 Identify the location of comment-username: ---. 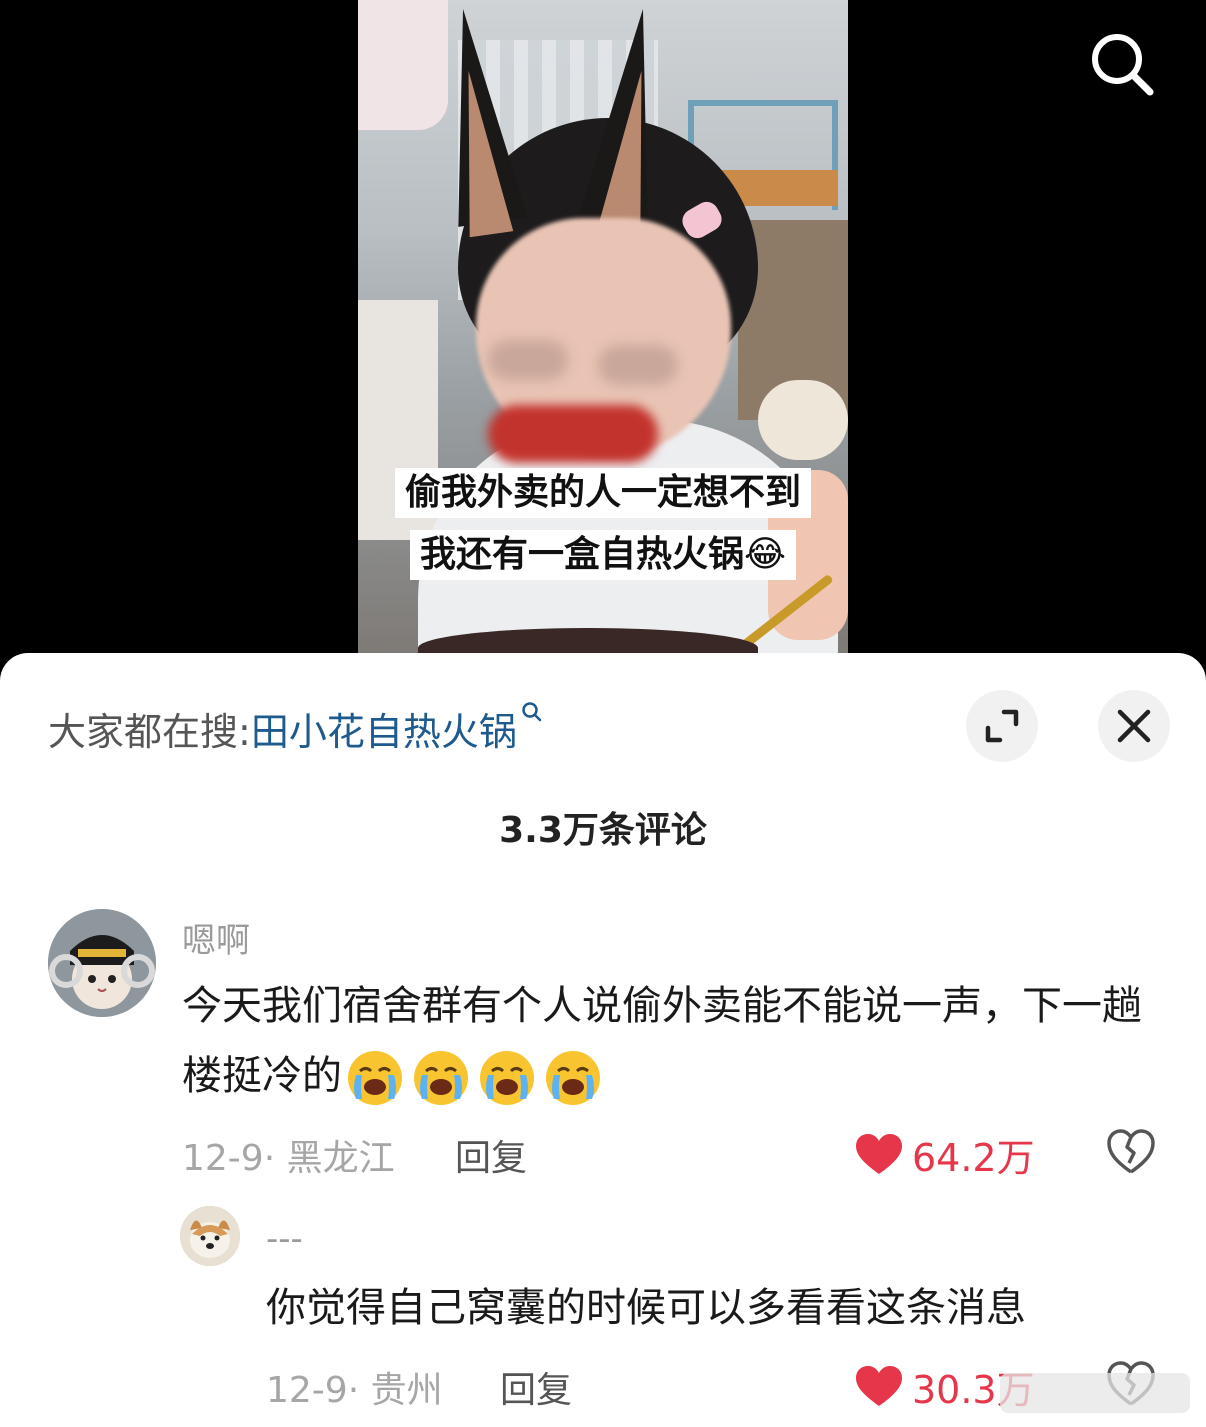
(284, 1239).